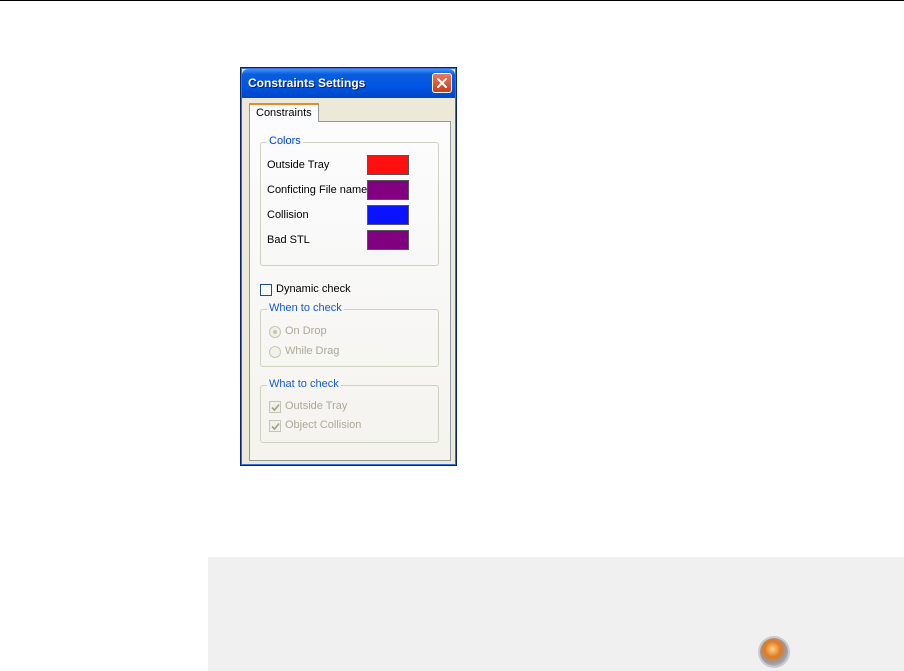 The image size is (904, 671). What do you see at coordinates (307, 83) in the screenshot?
I see `dialog-title: Constraints Settings` at bounding box center [307, 83].